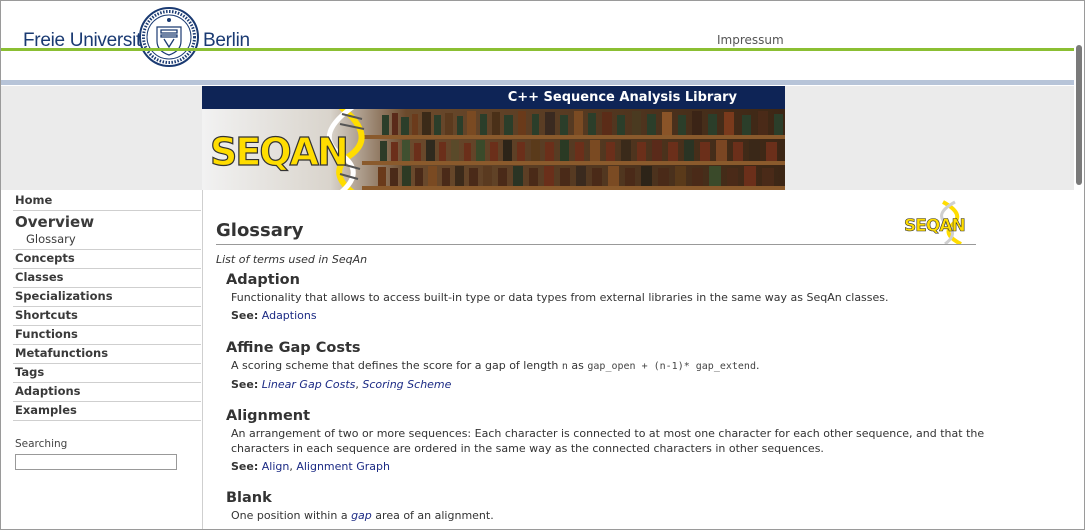 The width and height of the screenshot is (1085, 530). Describe the element at coordinates (289, 315) in the screenshot. I see `see-link-adaptions: Adaptions` at that location.